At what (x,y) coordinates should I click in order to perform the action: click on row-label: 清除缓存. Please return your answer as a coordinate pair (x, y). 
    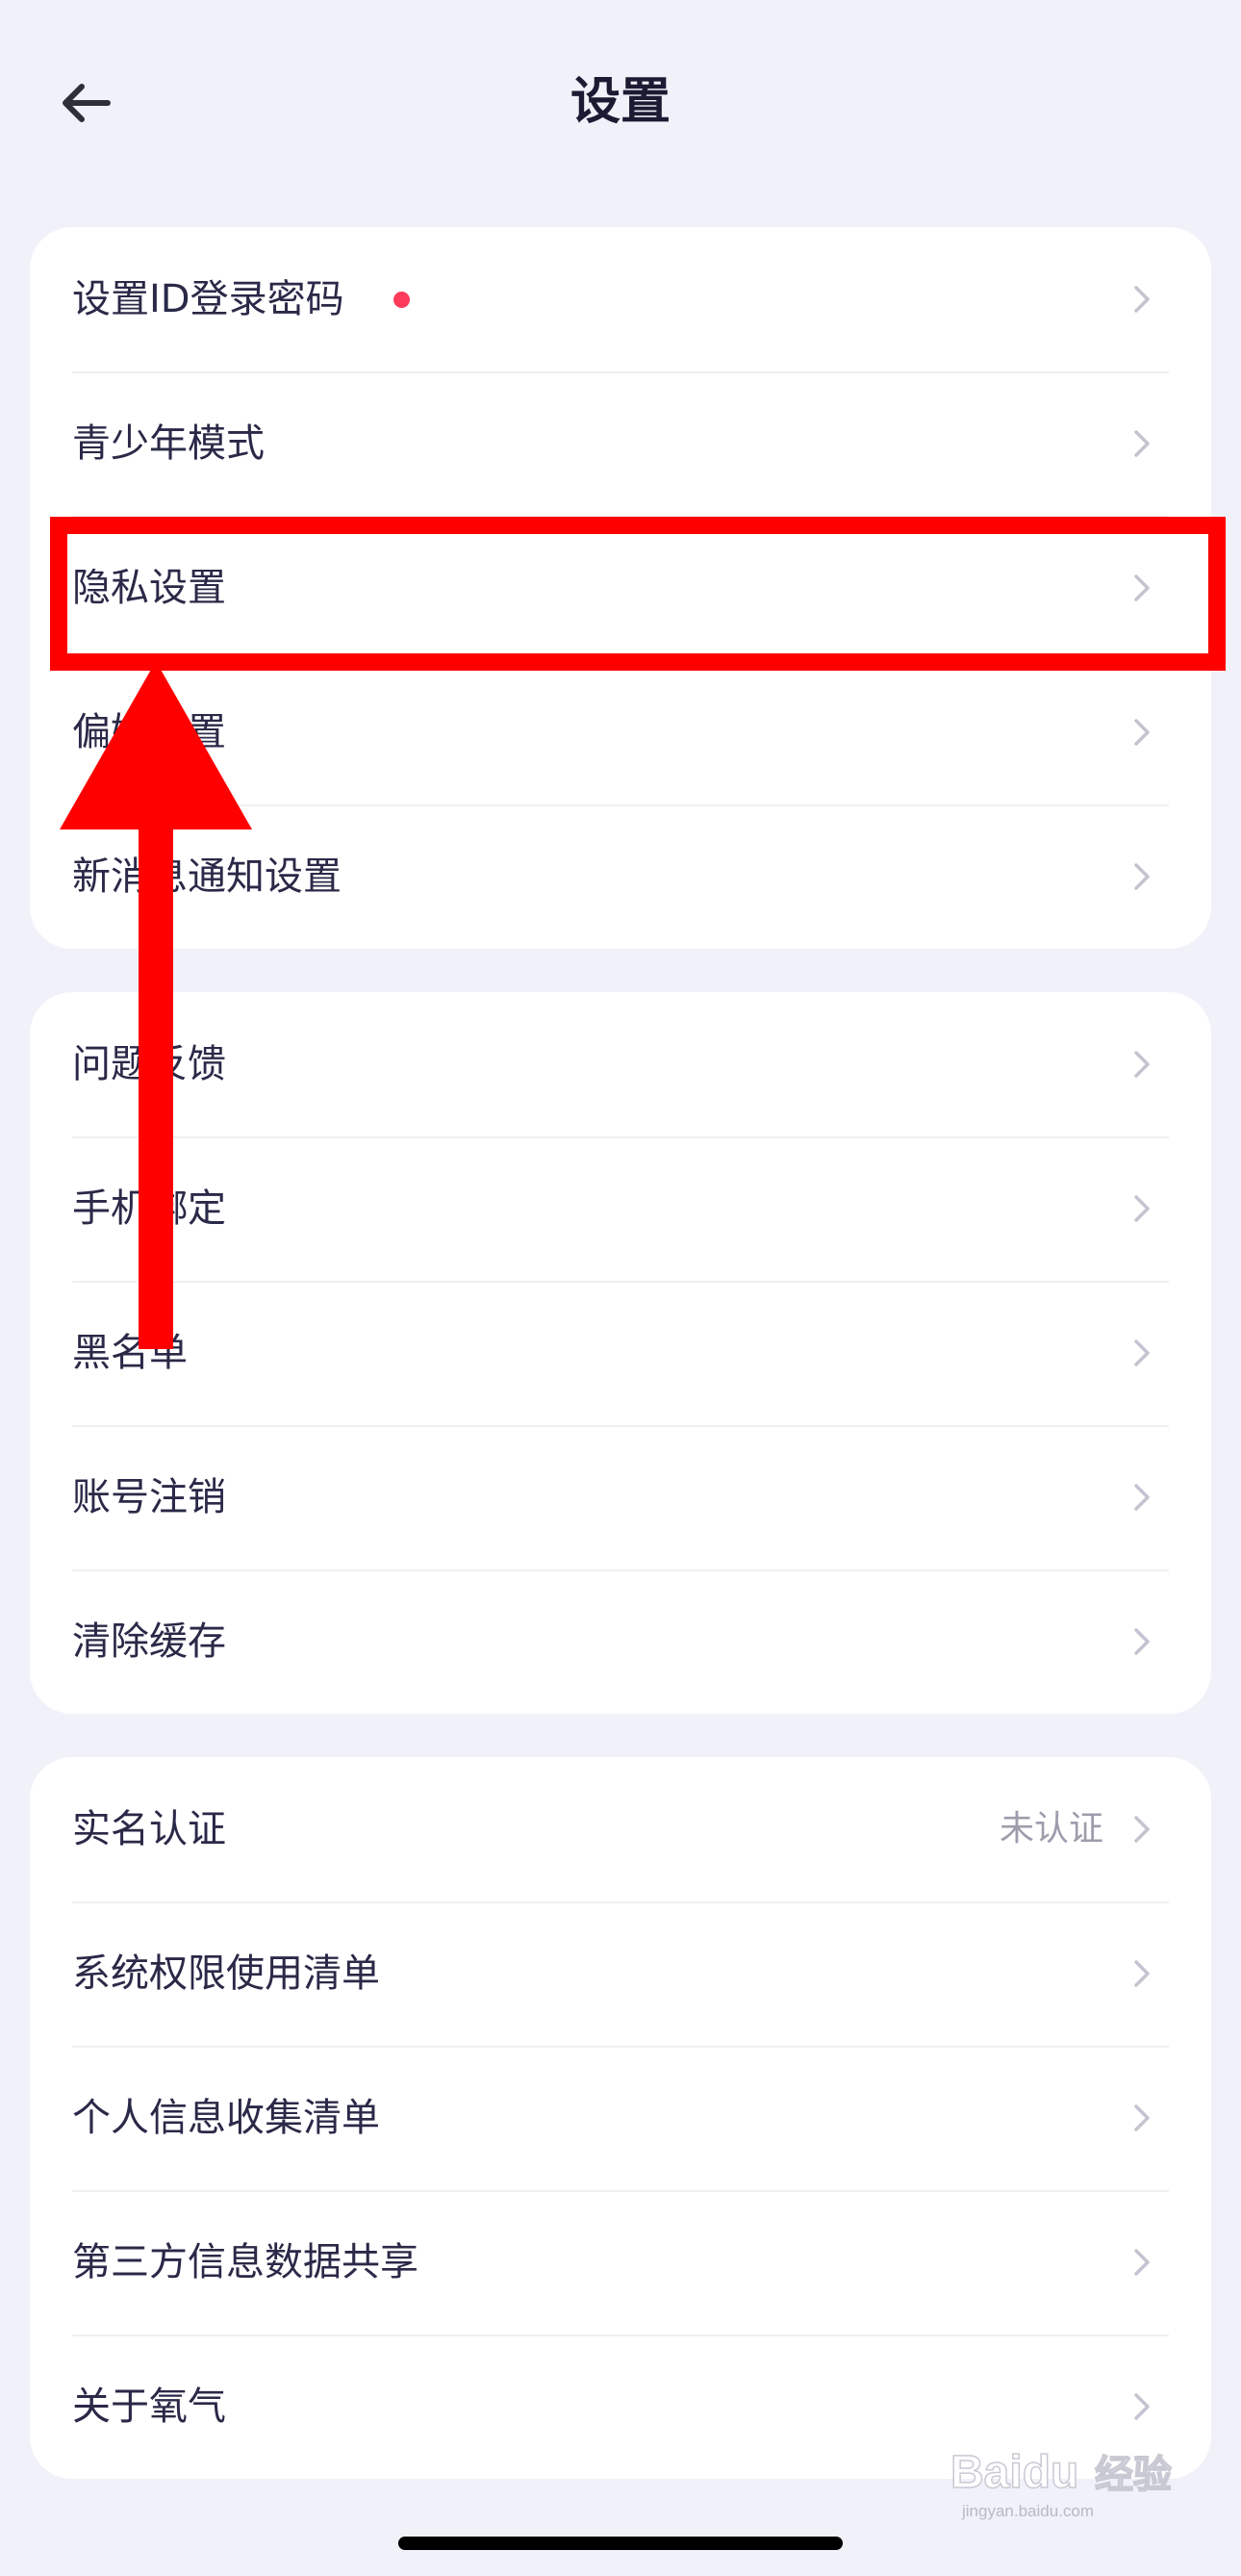
    Looking at the image, I should click on (149, 1642).